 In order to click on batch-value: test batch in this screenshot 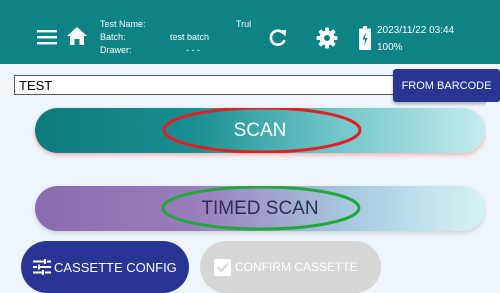, I will do `click(190, 37)`.